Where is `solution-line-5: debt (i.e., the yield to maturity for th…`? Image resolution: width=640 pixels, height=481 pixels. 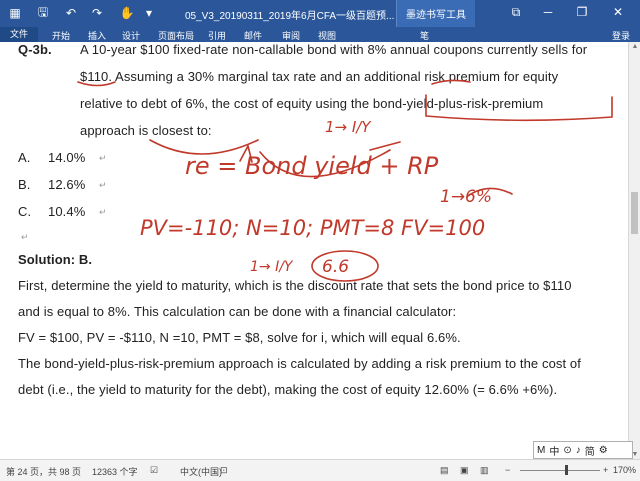
solution-line-5: debt (i.e., the yield to maturity for th… is located at coordinates (288, 389).